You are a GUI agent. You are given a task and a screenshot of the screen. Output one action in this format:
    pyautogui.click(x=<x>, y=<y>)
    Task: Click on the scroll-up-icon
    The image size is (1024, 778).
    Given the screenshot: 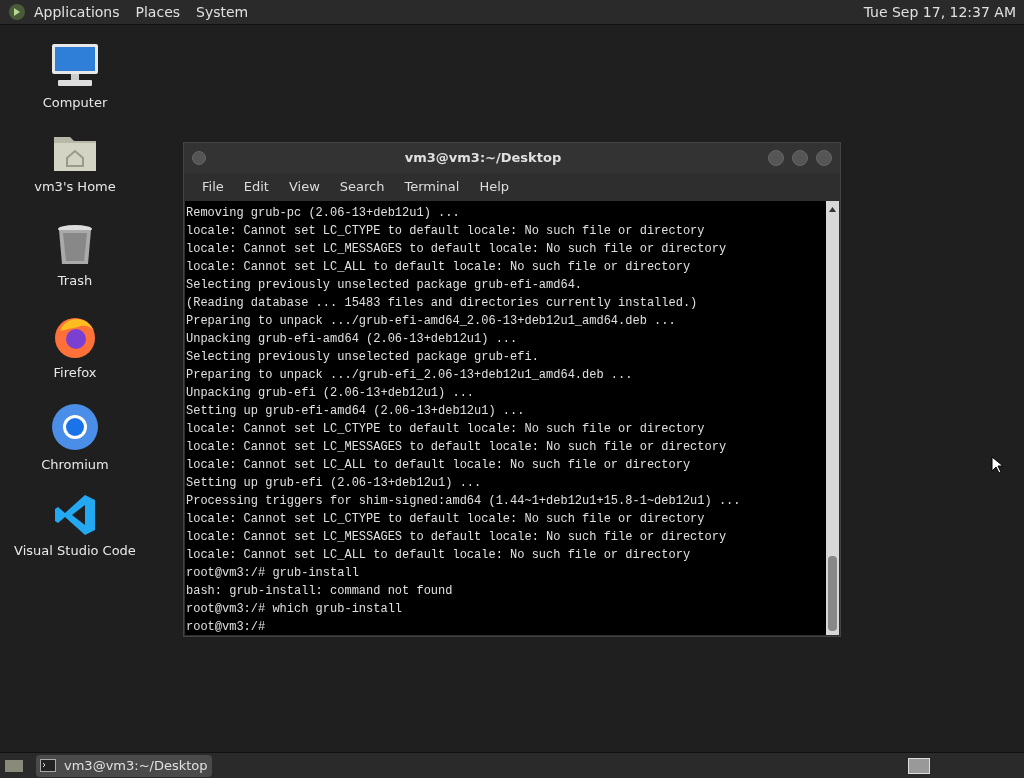 What is the action you would take?
    pyautogui.click(x=832, y=209)
    